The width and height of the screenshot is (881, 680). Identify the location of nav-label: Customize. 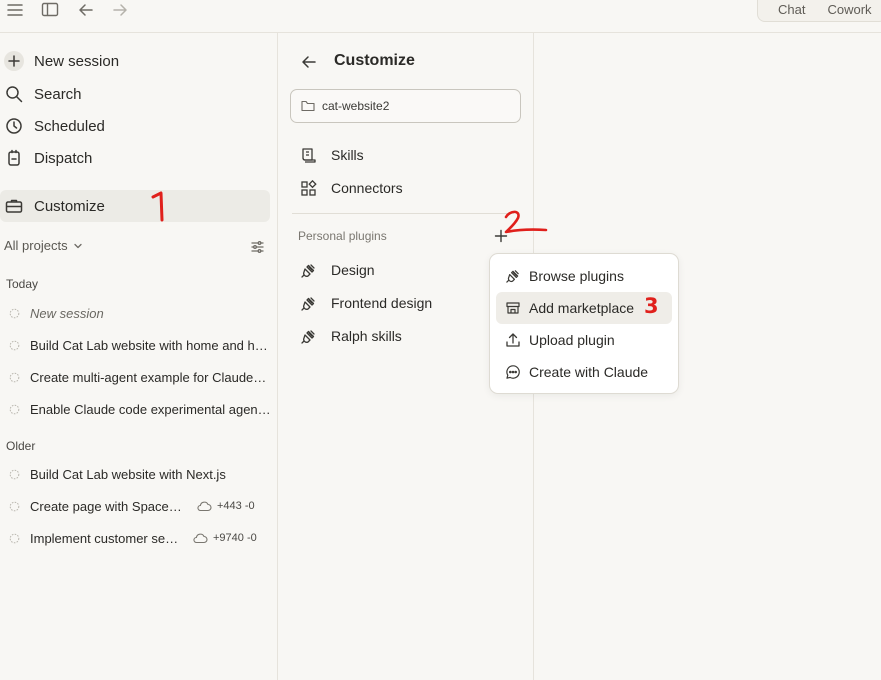
(69, 206).